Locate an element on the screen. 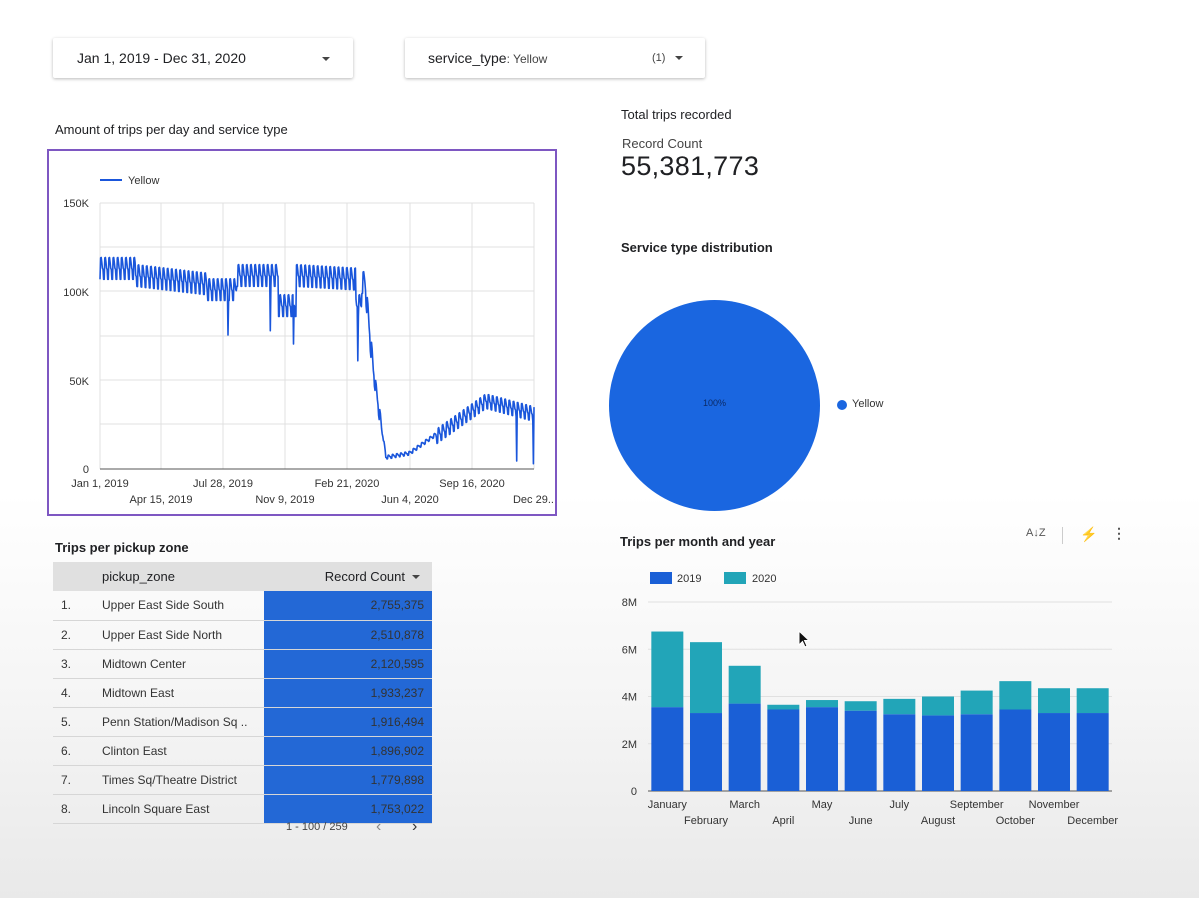 The image size is (1199, 898). bar-2020-october is located at coordinates (1015, 695).